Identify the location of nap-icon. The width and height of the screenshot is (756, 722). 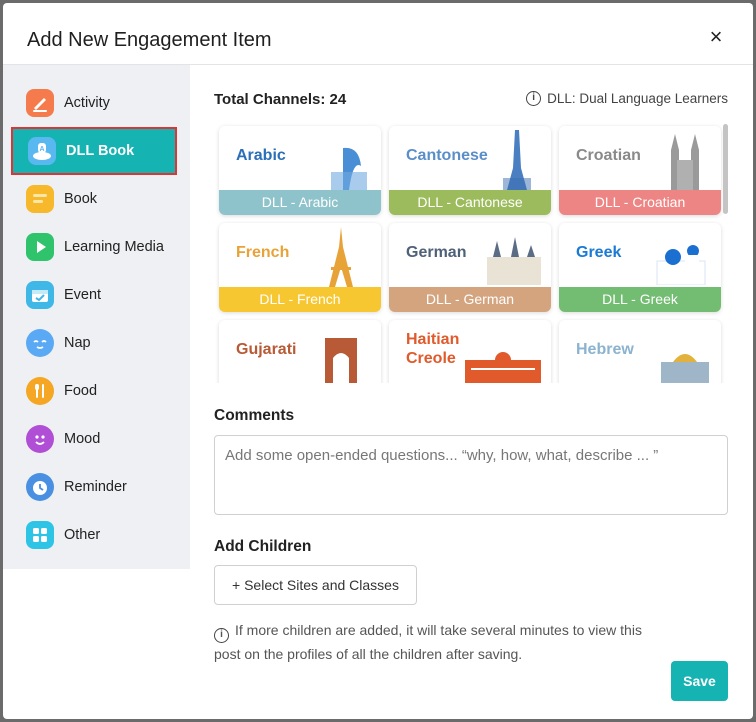
(40, 343).